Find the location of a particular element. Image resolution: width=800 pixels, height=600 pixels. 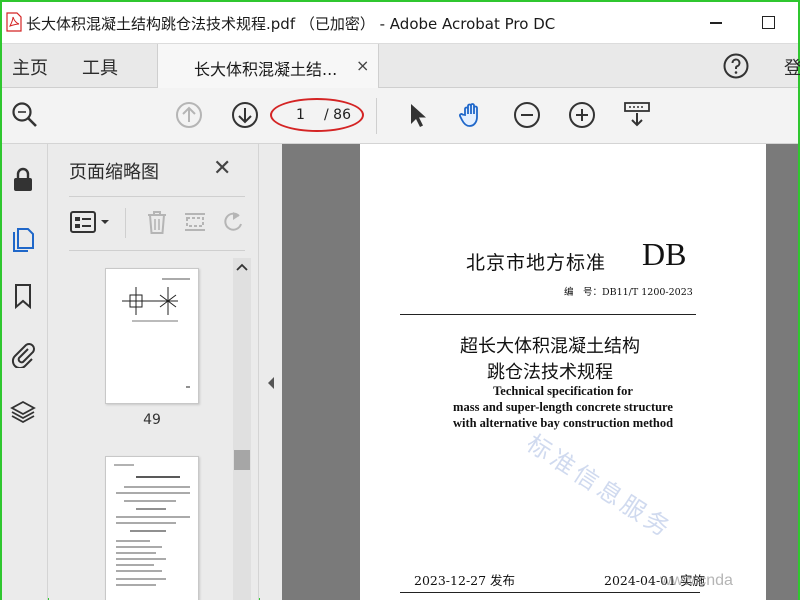

delete-icon is located at coordinates (157, 222).